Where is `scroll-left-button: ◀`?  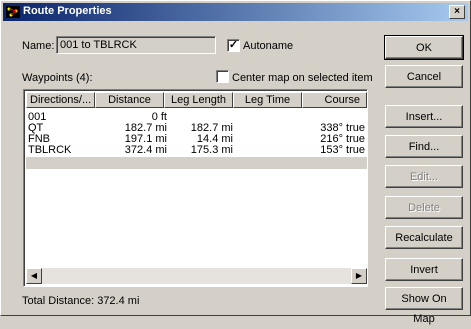 scroll-left-button: ◀ is located at coordinates (34, 276).